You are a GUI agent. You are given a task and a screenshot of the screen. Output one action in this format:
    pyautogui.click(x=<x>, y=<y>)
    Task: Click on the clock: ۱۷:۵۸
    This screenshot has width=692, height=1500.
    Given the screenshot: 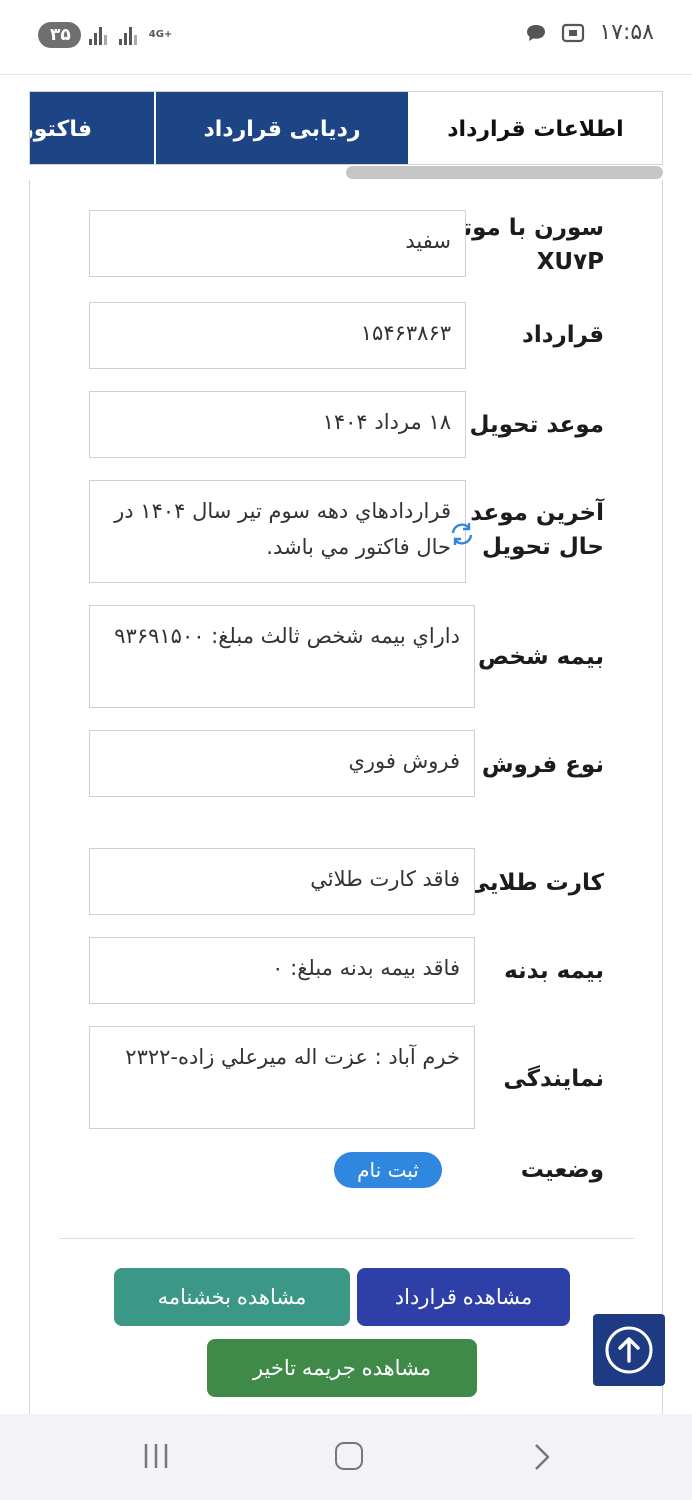 What is the action you would take?
    pyautogui.click(x=626, y=32)
    